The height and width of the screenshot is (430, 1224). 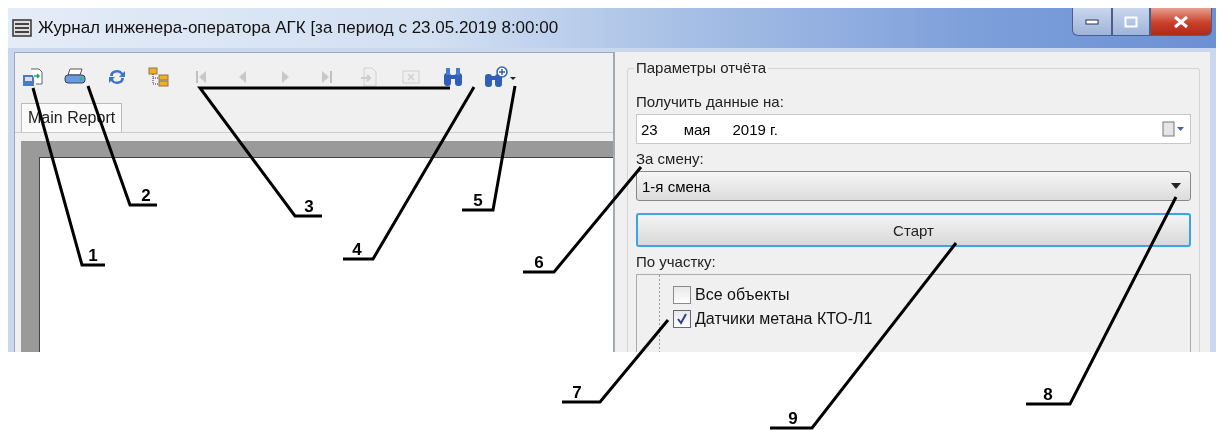 I want to click on date-day: 23, so click(x=649, y=129).